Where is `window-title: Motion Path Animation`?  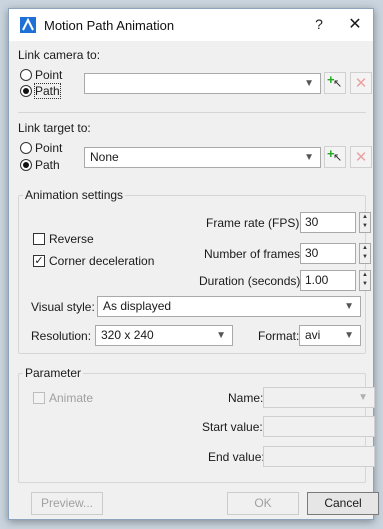 window-title: Motion Path Animation is located at coordinates (109, 25).